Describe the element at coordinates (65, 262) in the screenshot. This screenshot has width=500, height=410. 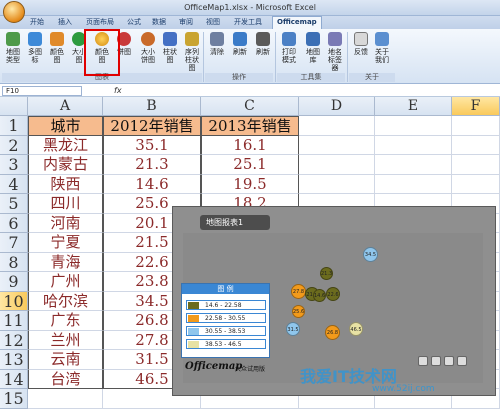
I see `table-cell: 青海` at that location.